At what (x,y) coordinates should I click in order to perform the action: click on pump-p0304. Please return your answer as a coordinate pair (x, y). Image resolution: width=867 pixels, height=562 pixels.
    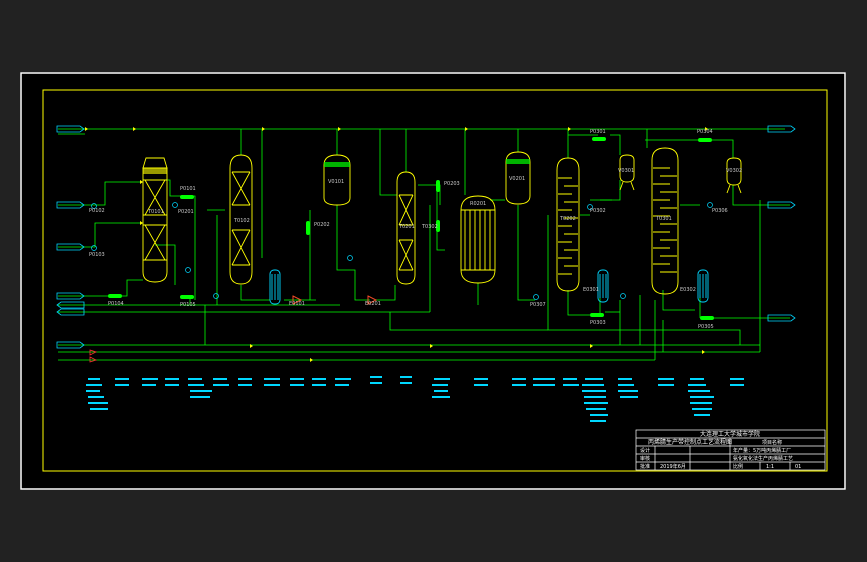
    Looking at the image, I should click on (707, 318).